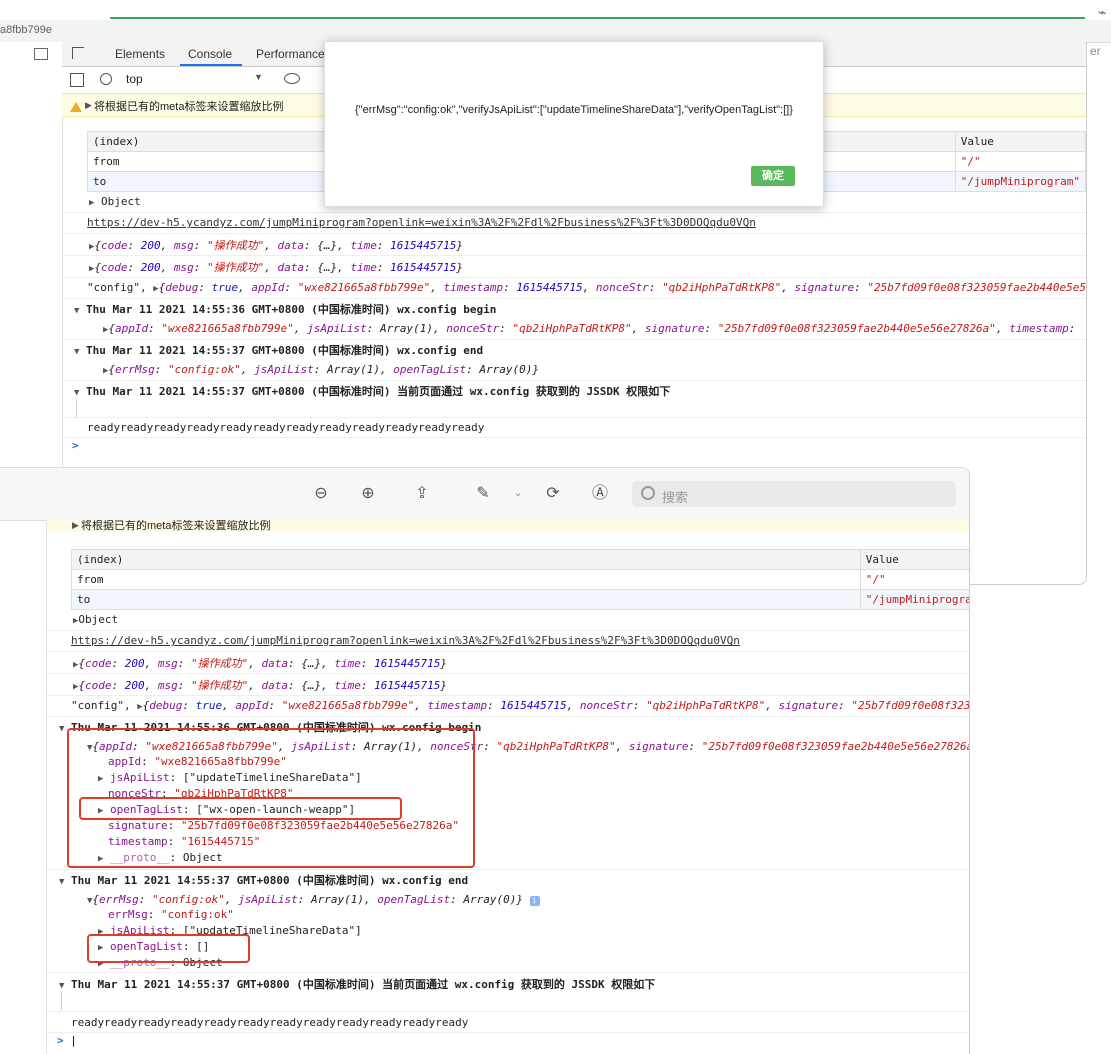  What do you see at coordinates (41, 54) in the screenshot?
I see `dock-side-icon` at bounding box center [41, 54].